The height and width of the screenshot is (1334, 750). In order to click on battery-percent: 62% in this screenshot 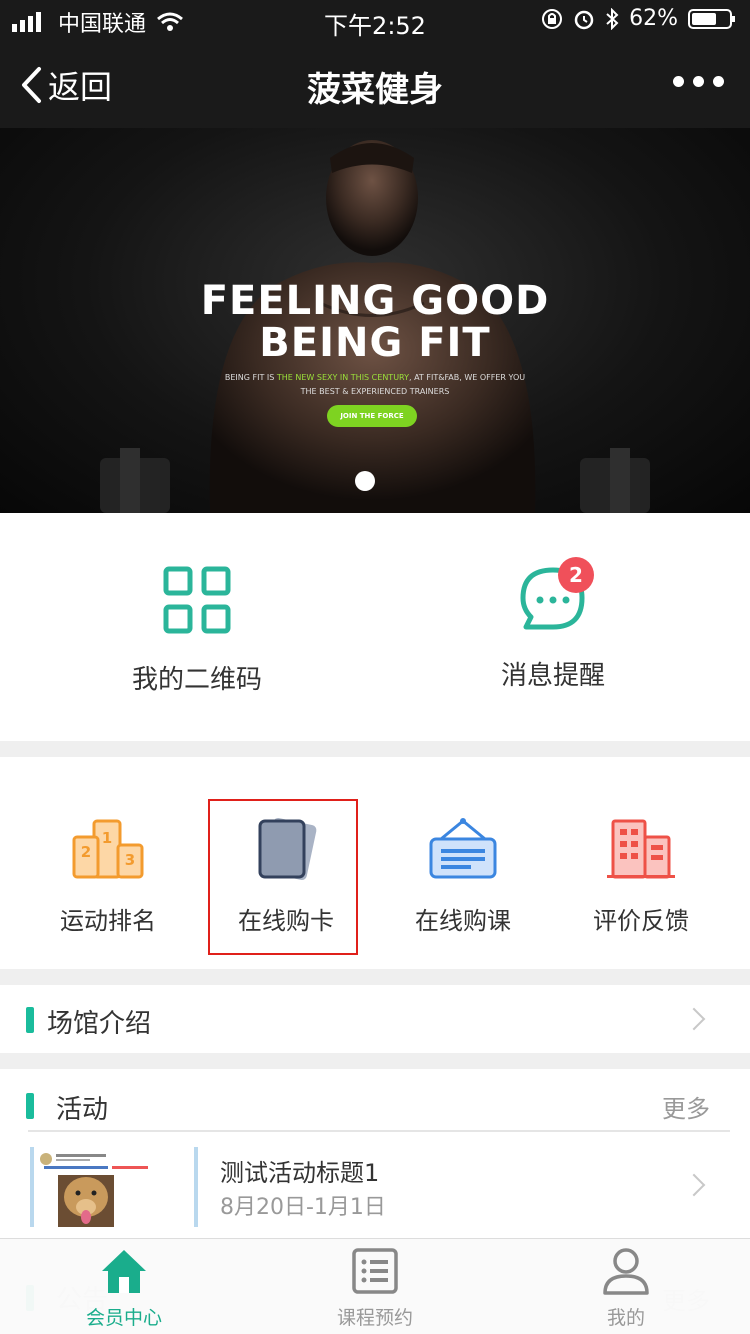, I will do `click(653, 18)`.